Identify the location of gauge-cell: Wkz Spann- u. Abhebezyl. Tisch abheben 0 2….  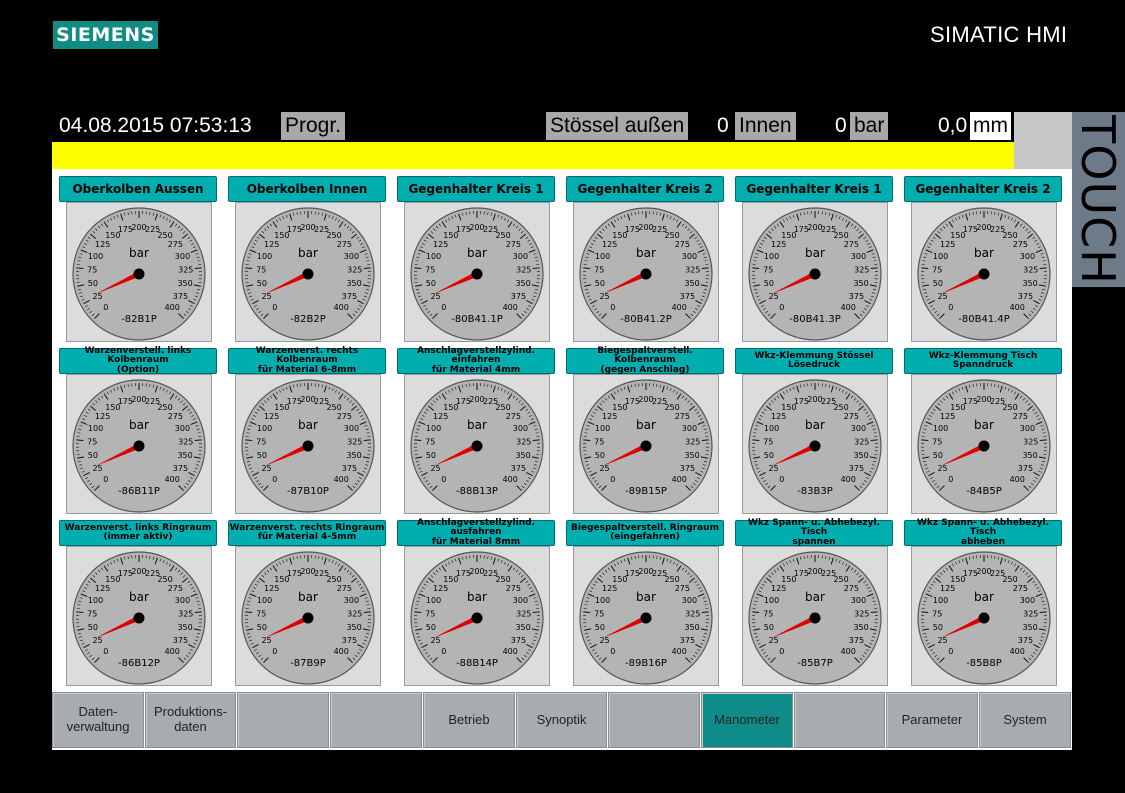
(983, 599).